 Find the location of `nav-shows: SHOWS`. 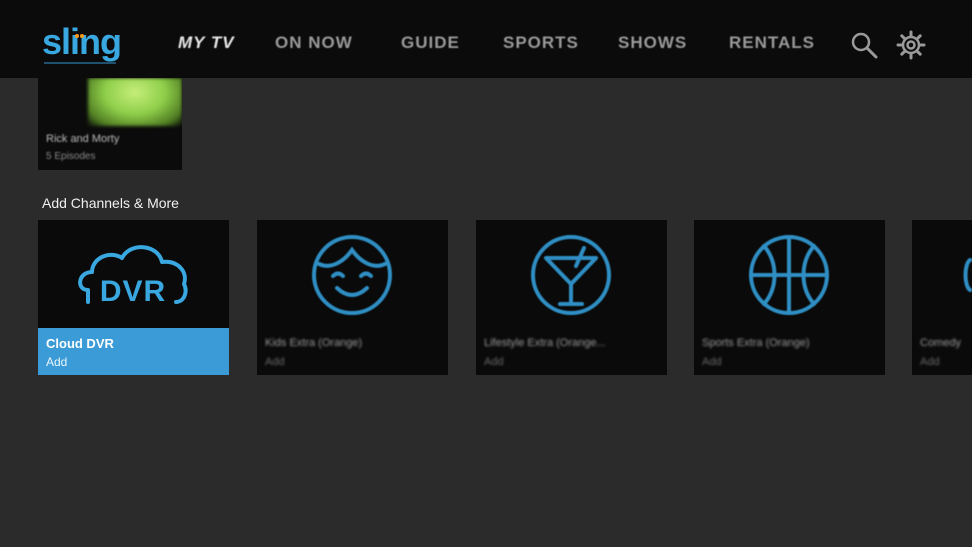

nav-shows: SHOWS is located at coordinates (652, 43).